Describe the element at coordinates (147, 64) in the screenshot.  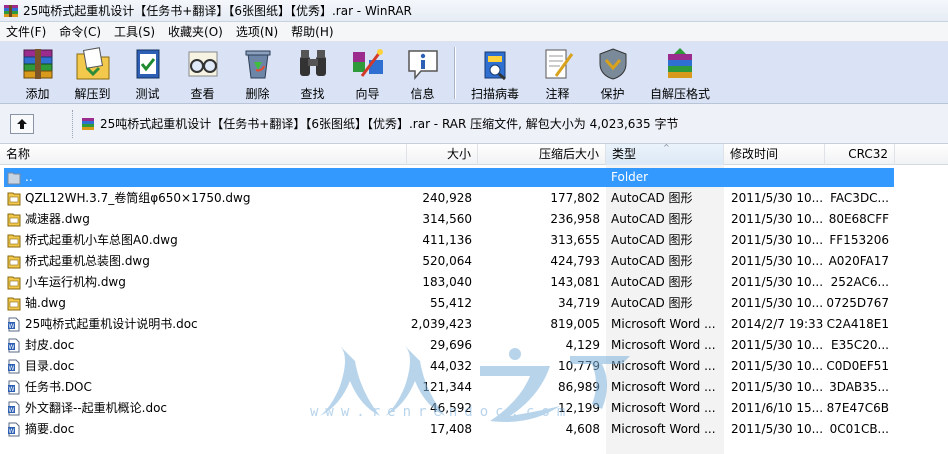
I see `test-clipboard-icon` at that location.